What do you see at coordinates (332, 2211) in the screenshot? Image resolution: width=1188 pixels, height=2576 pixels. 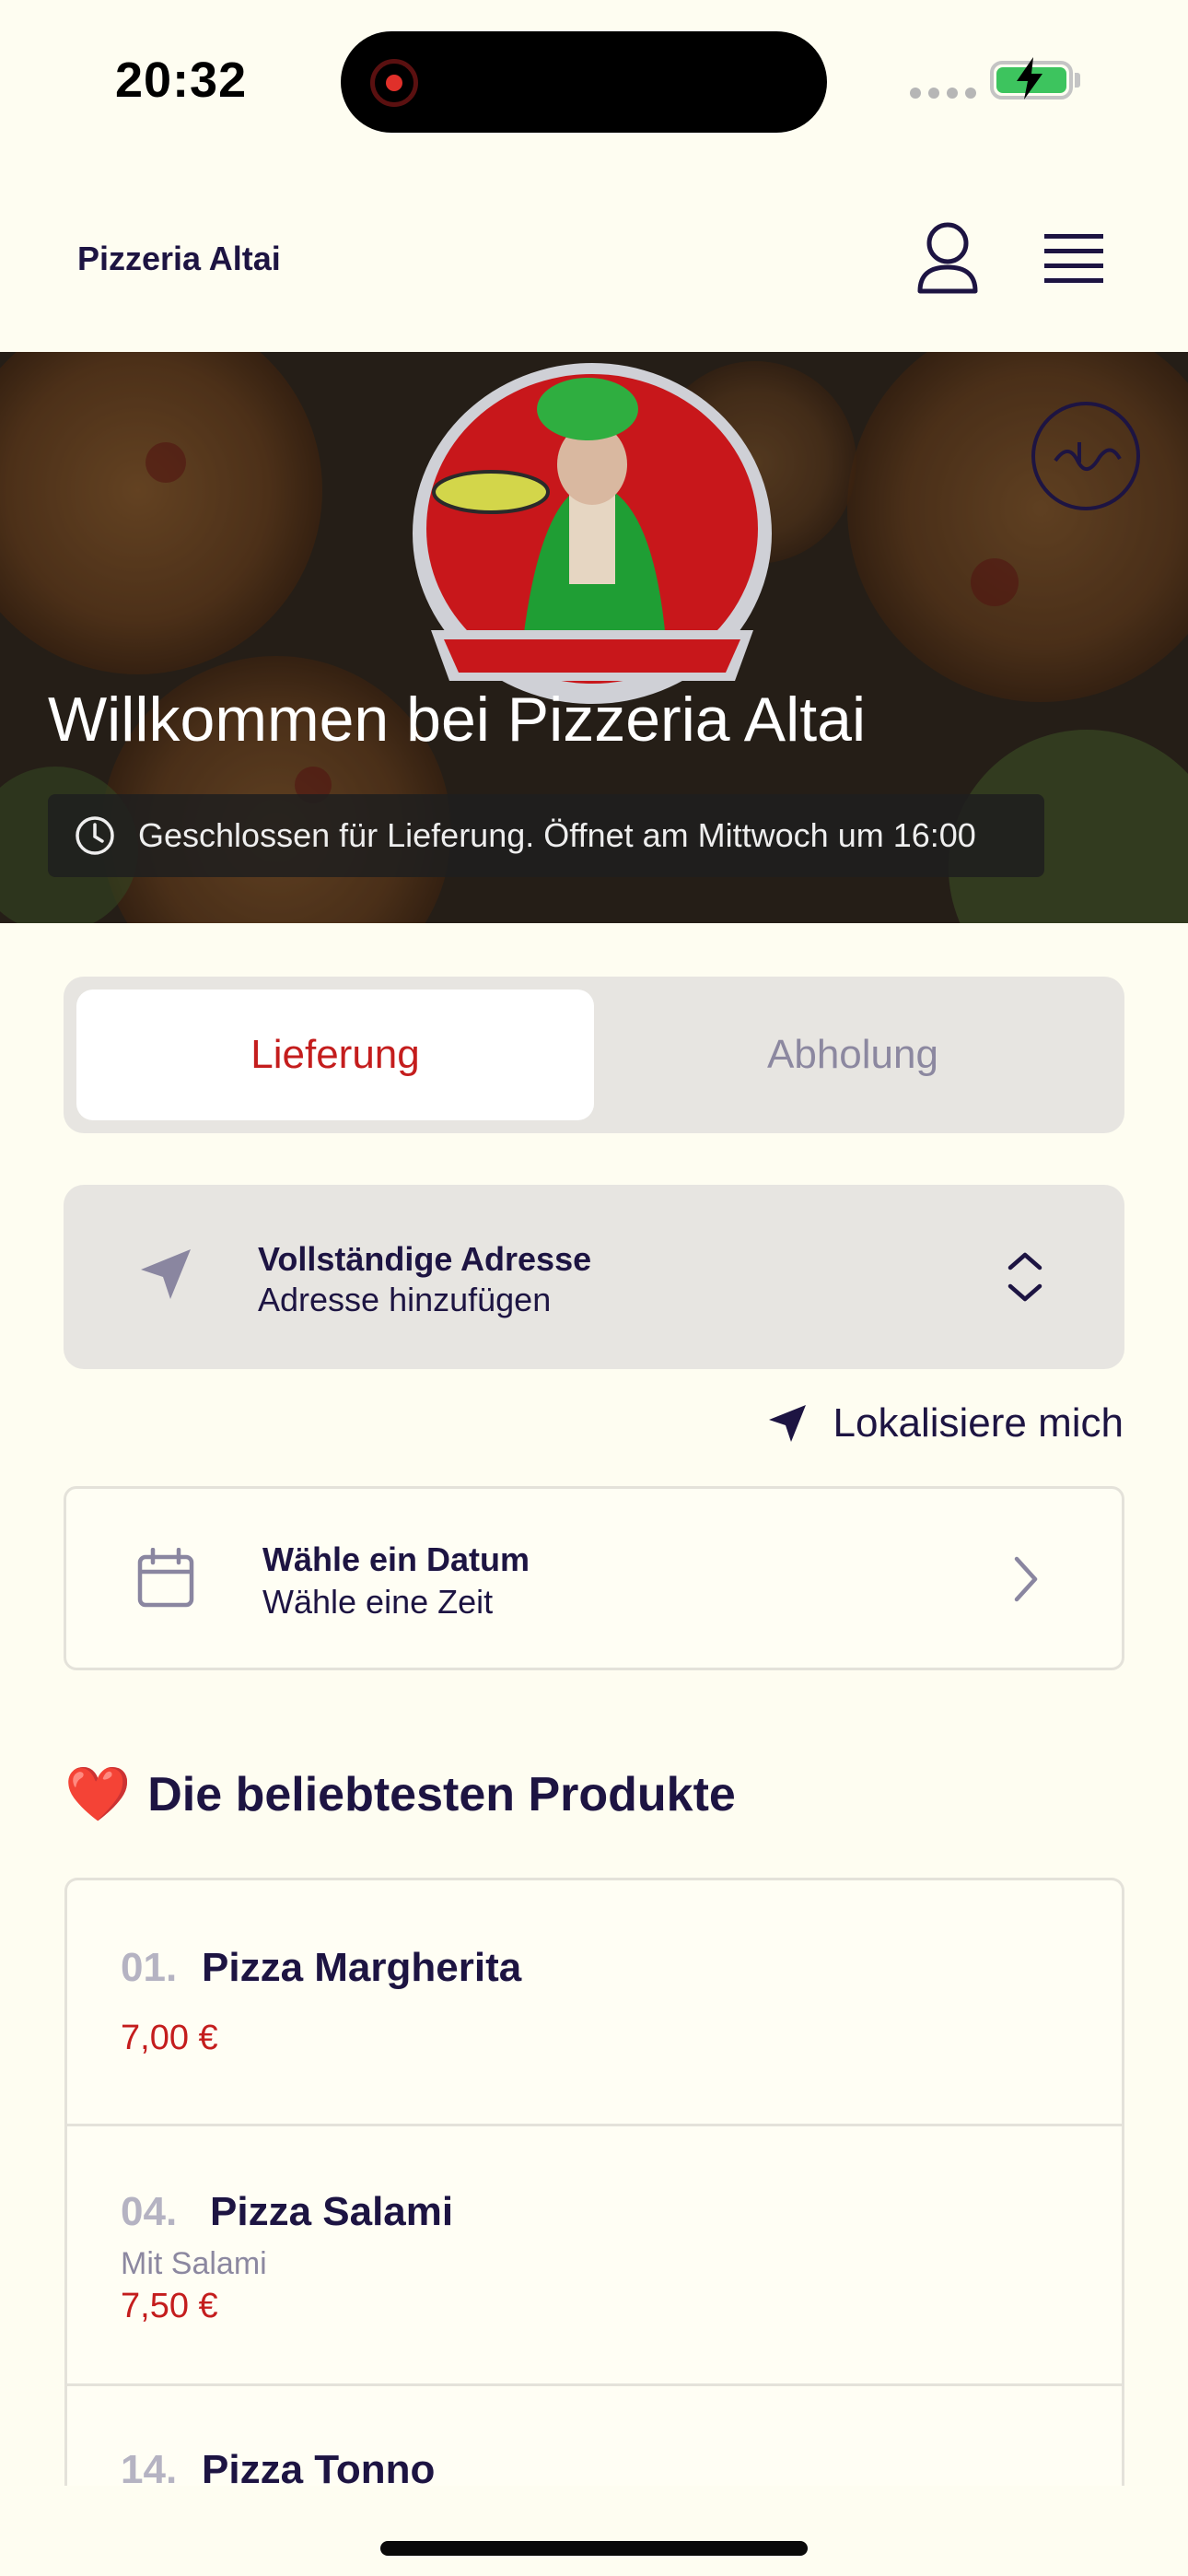 I see `product-name: Pizza Salami` at bounding box center [332, 2211].